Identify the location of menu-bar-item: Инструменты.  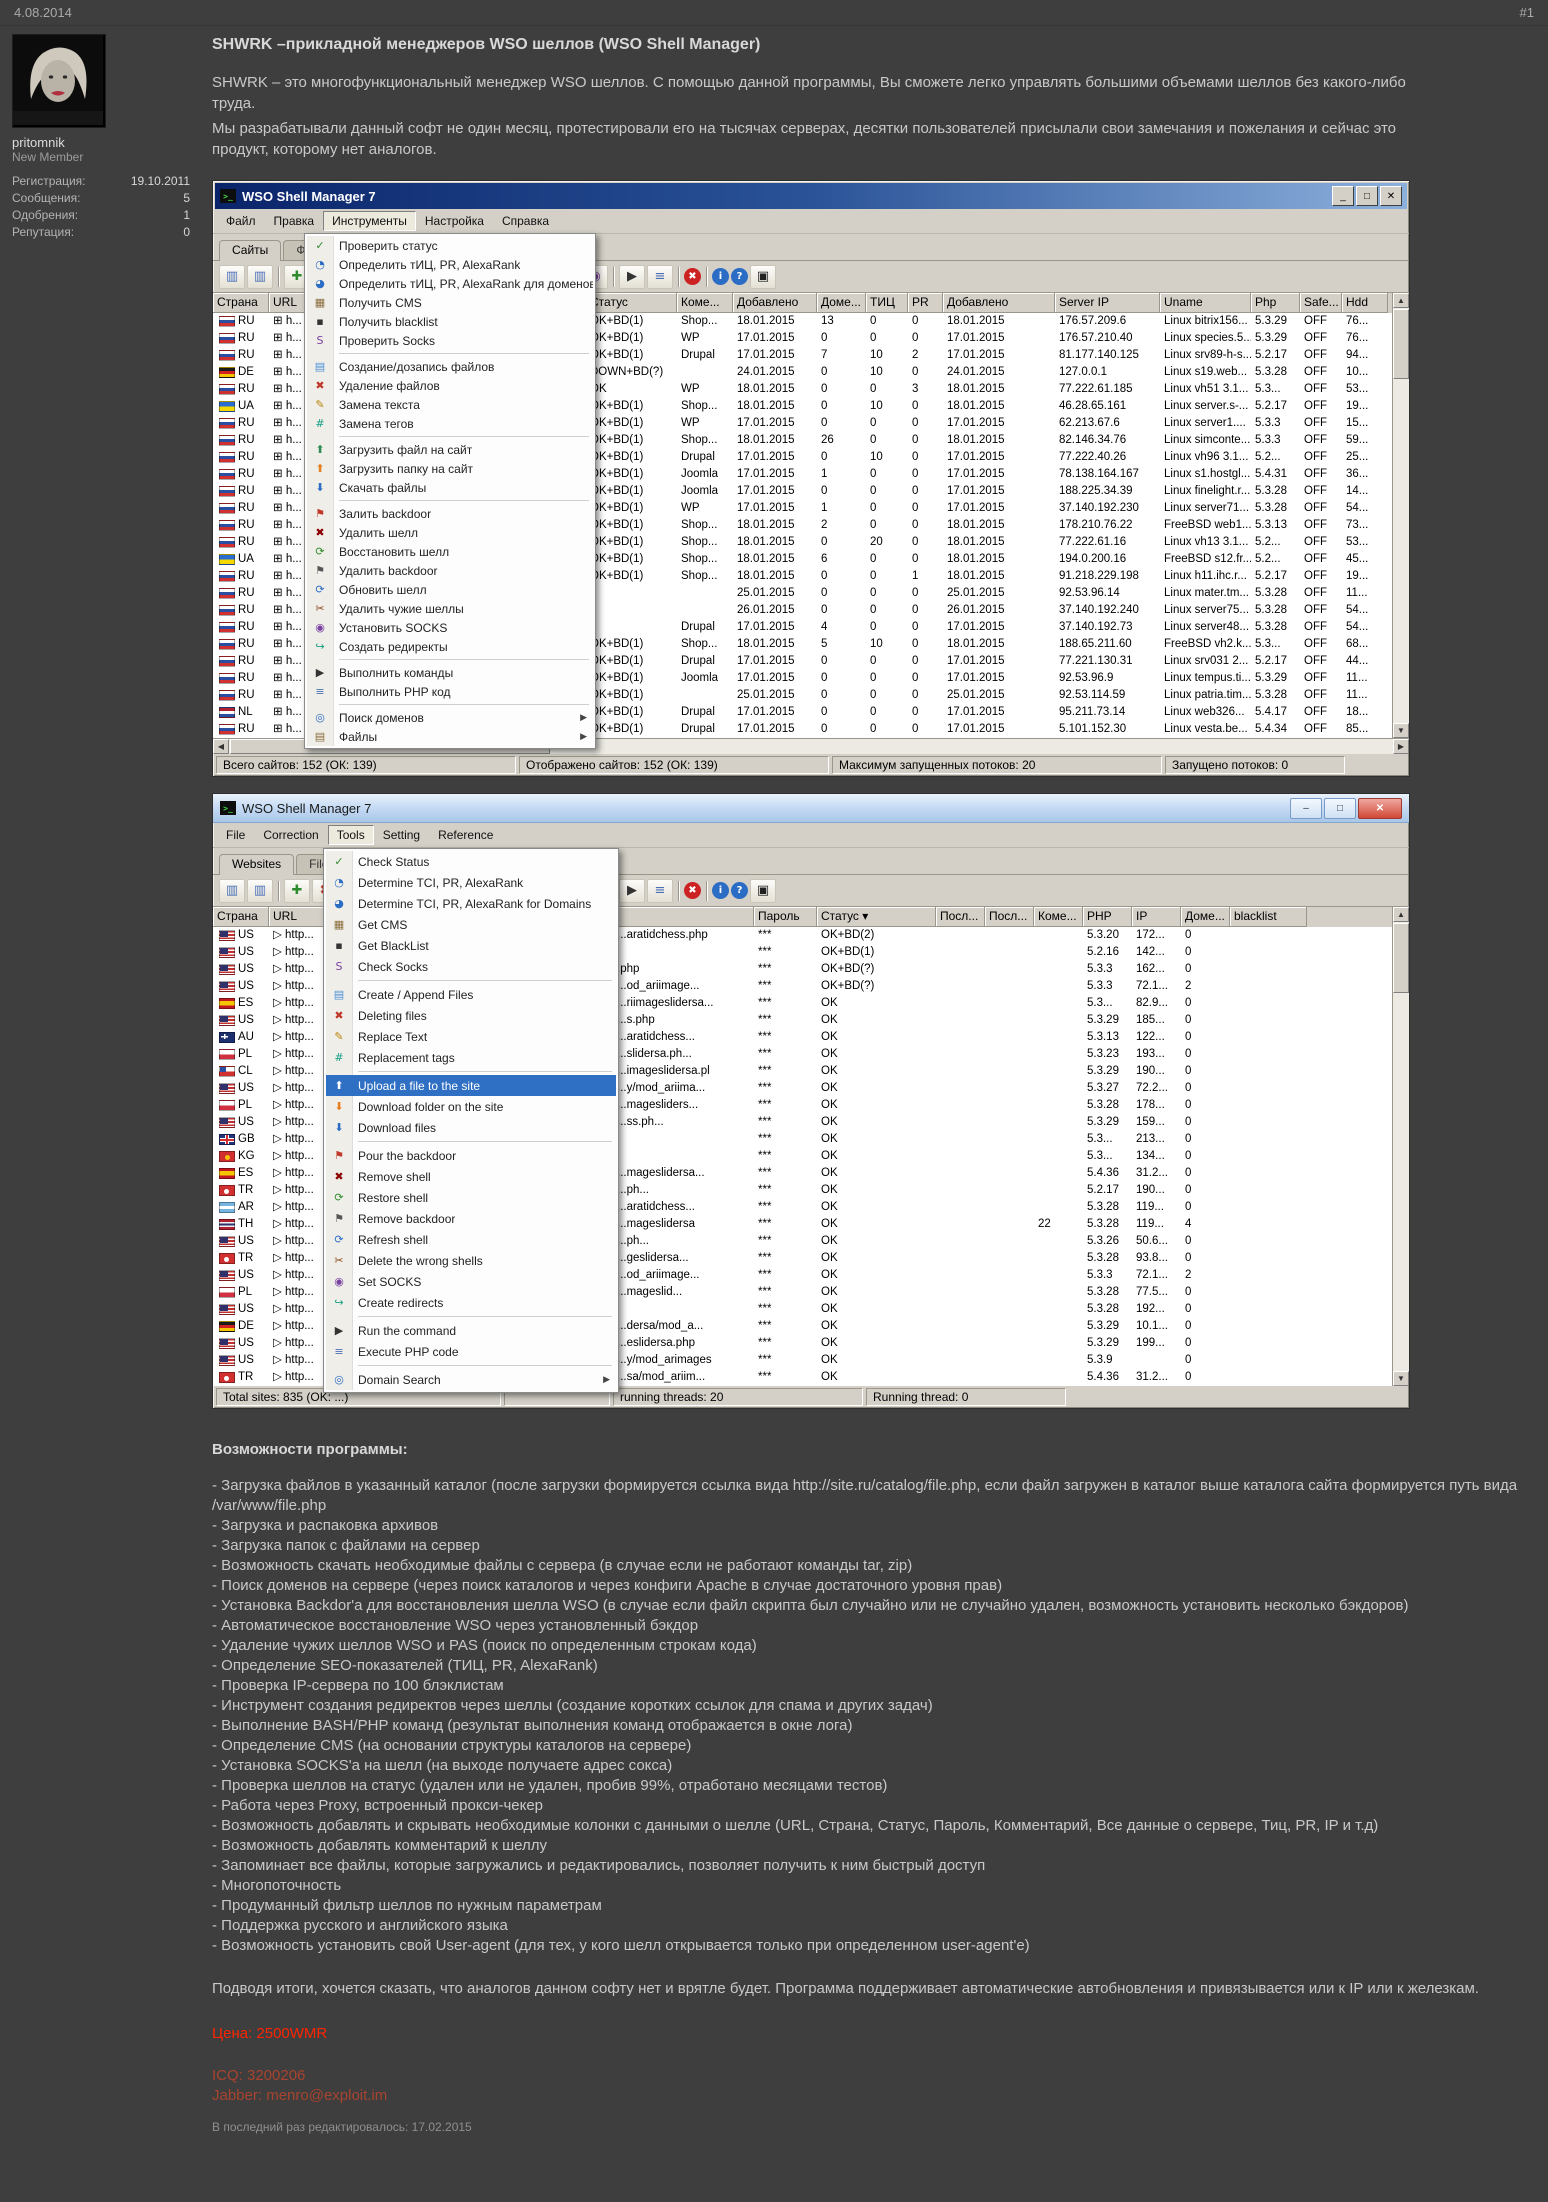
(369, 221).